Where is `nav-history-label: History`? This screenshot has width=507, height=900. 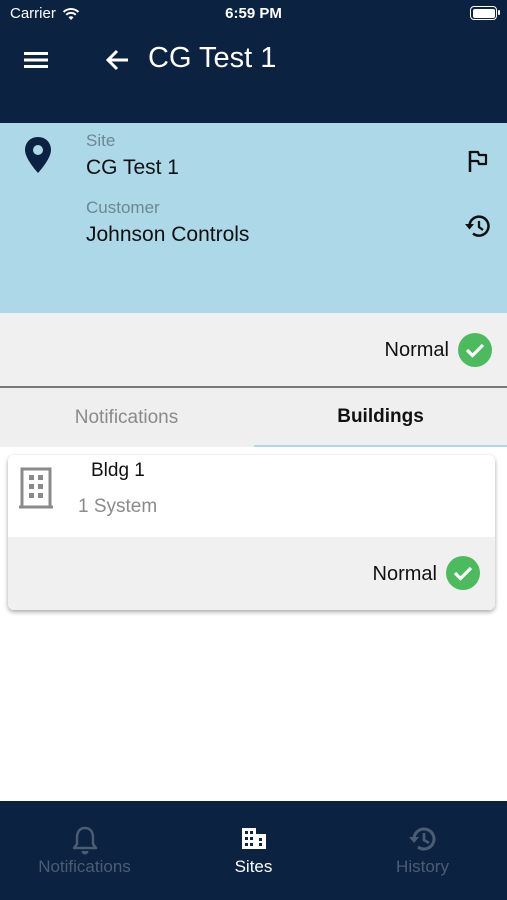 nav-history-label: History is located at coordinates (422, 866).